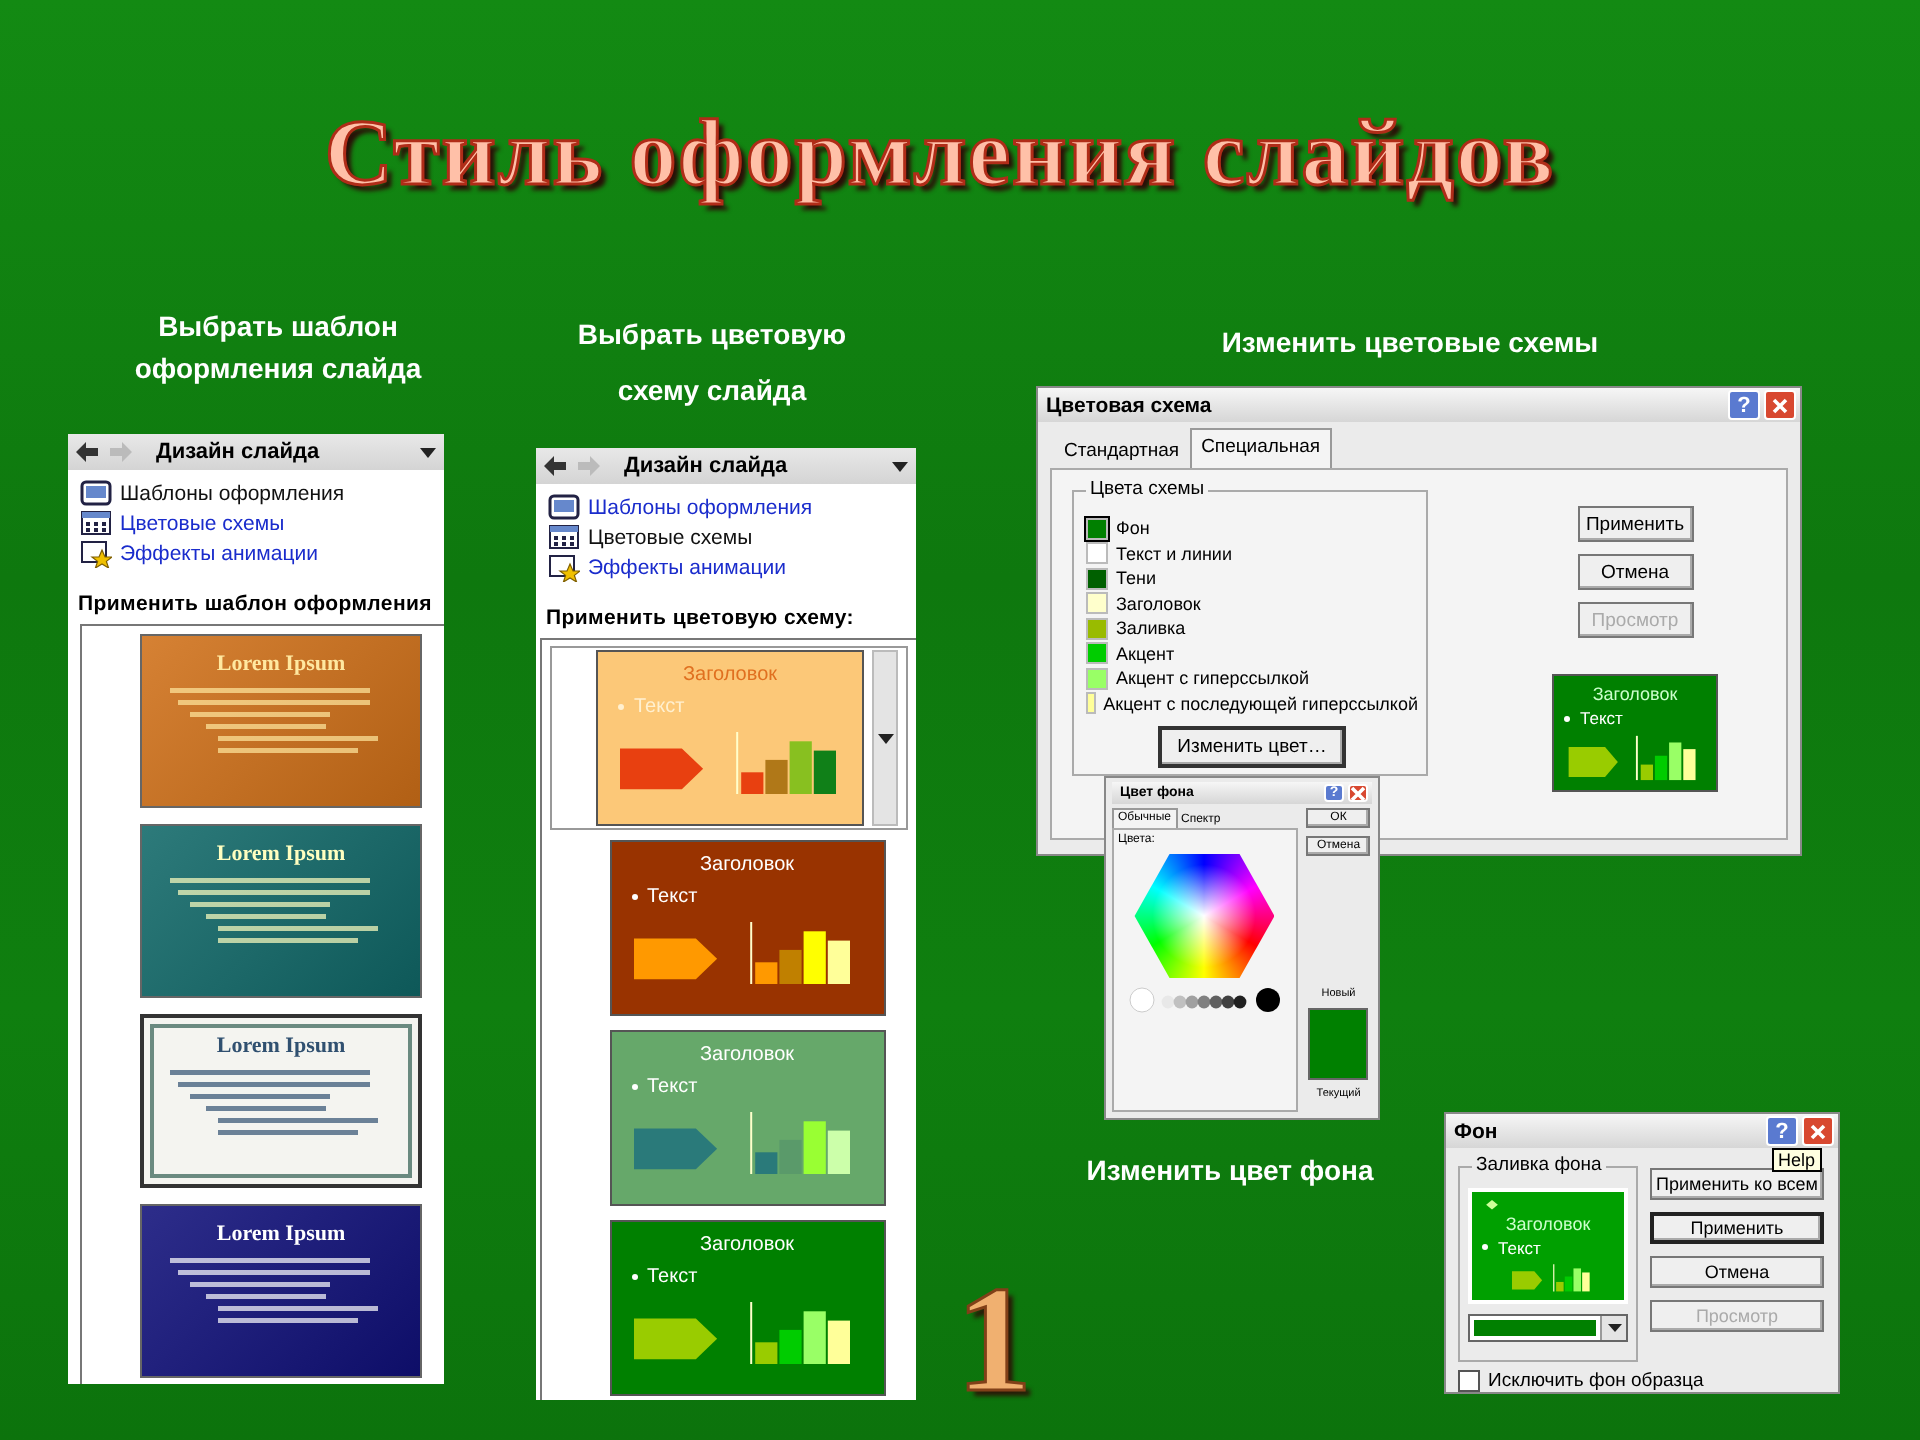  What do you see at coordinates (1252, 603) in the screenshot?
I see `color-list-item: Заголовок` at bounding box center [1252, 603].